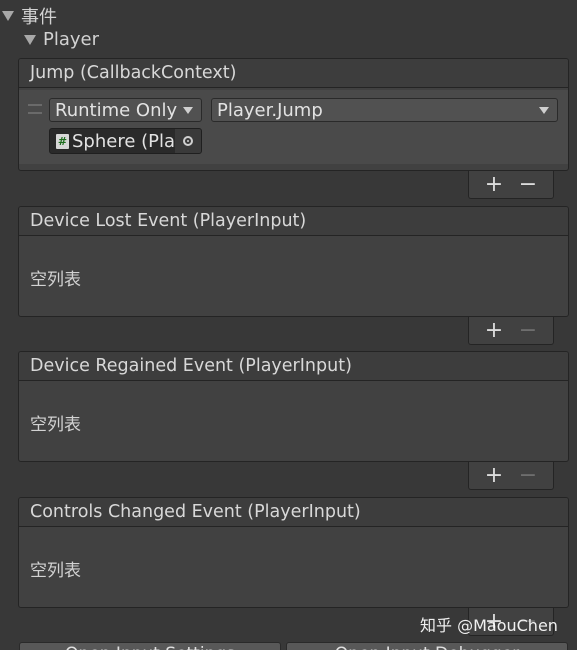  What do you see at coordinates (35, 109) in the screenshot?
I see `drag-handle-icon` at bounding box center [35, 109].